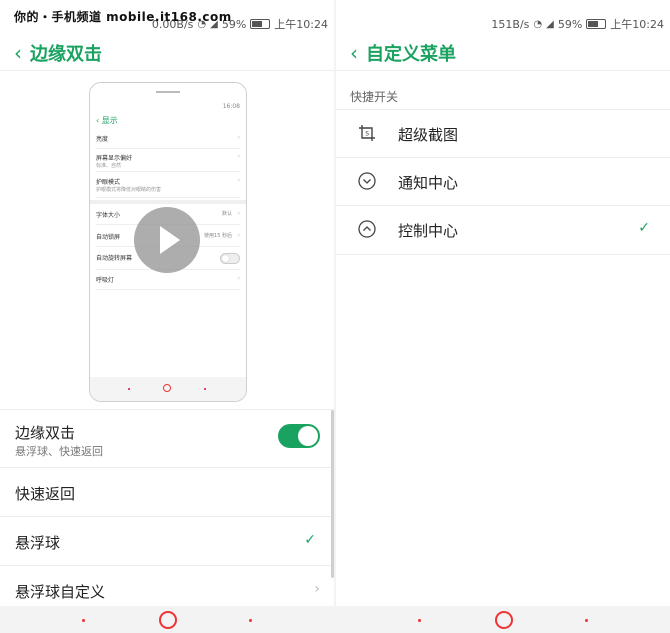  Describe the element at coordinates (167, 53) in the screenshot. I see `title-bar: ‹ 边缘双击` at that location.